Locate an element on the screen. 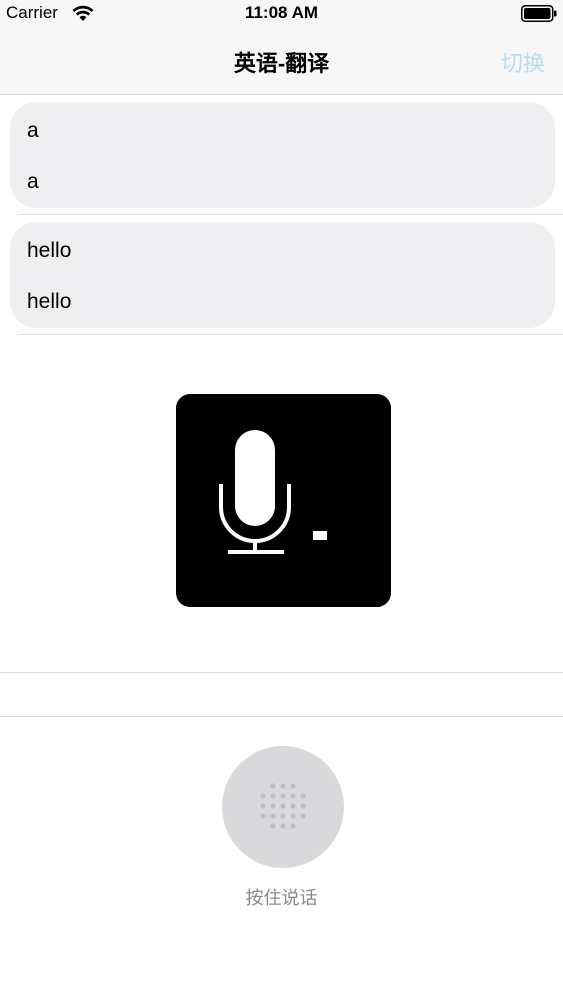 The width and height of the screenshot is (563, 1000). page-title: 英语-翻译 is located at coordinates (281, 63).